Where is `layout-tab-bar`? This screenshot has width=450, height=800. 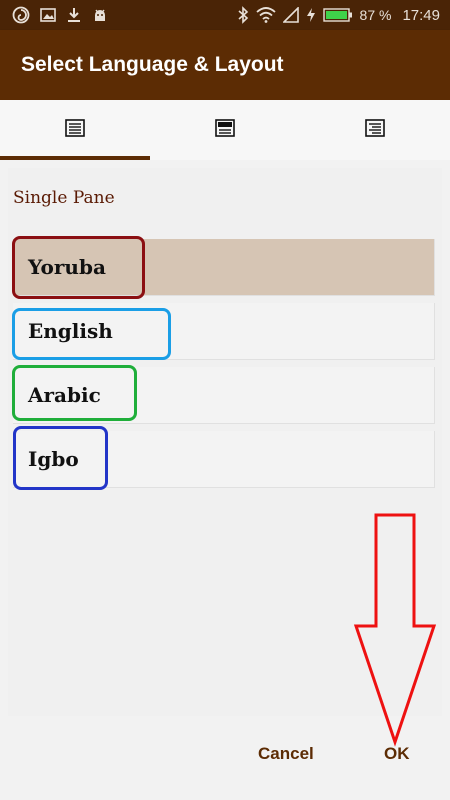 layout-tab-bar is located at coordinates (225, 130).